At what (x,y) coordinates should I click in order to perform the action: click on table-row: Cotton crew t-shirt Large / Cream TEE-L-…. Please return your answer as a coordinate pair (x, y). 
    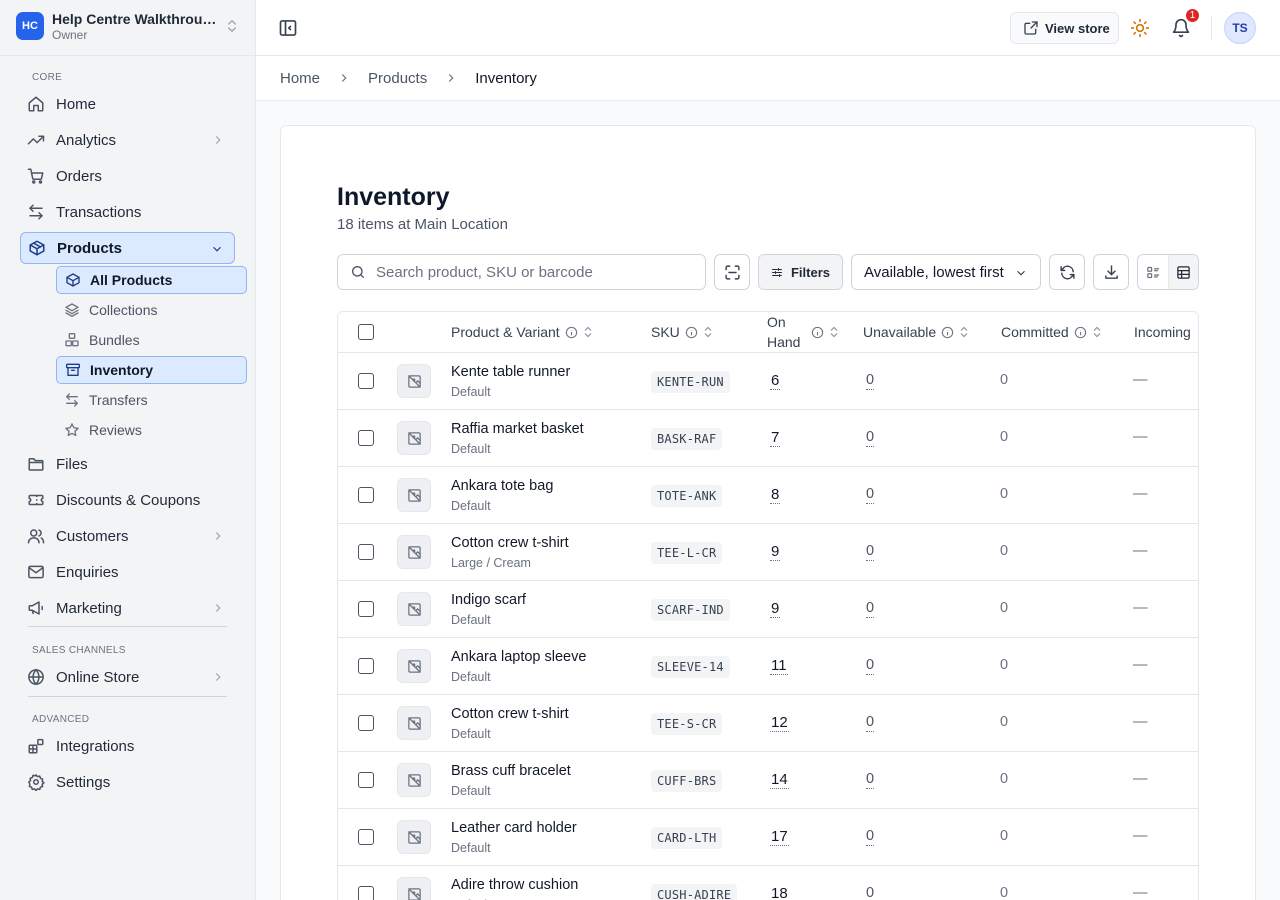
    Looking at the image, I should click on (768, 552).